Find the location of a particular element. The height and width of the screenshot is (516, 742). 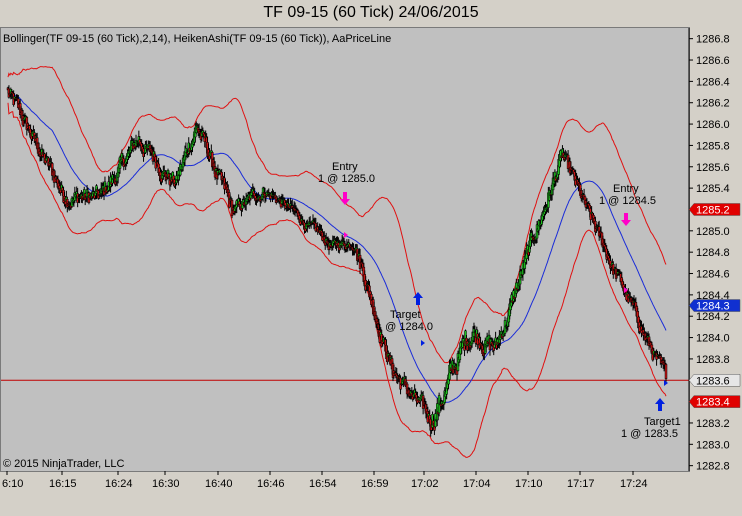

target-1-label: 1 @ 1284.0 is located at coordinates (404, 327).